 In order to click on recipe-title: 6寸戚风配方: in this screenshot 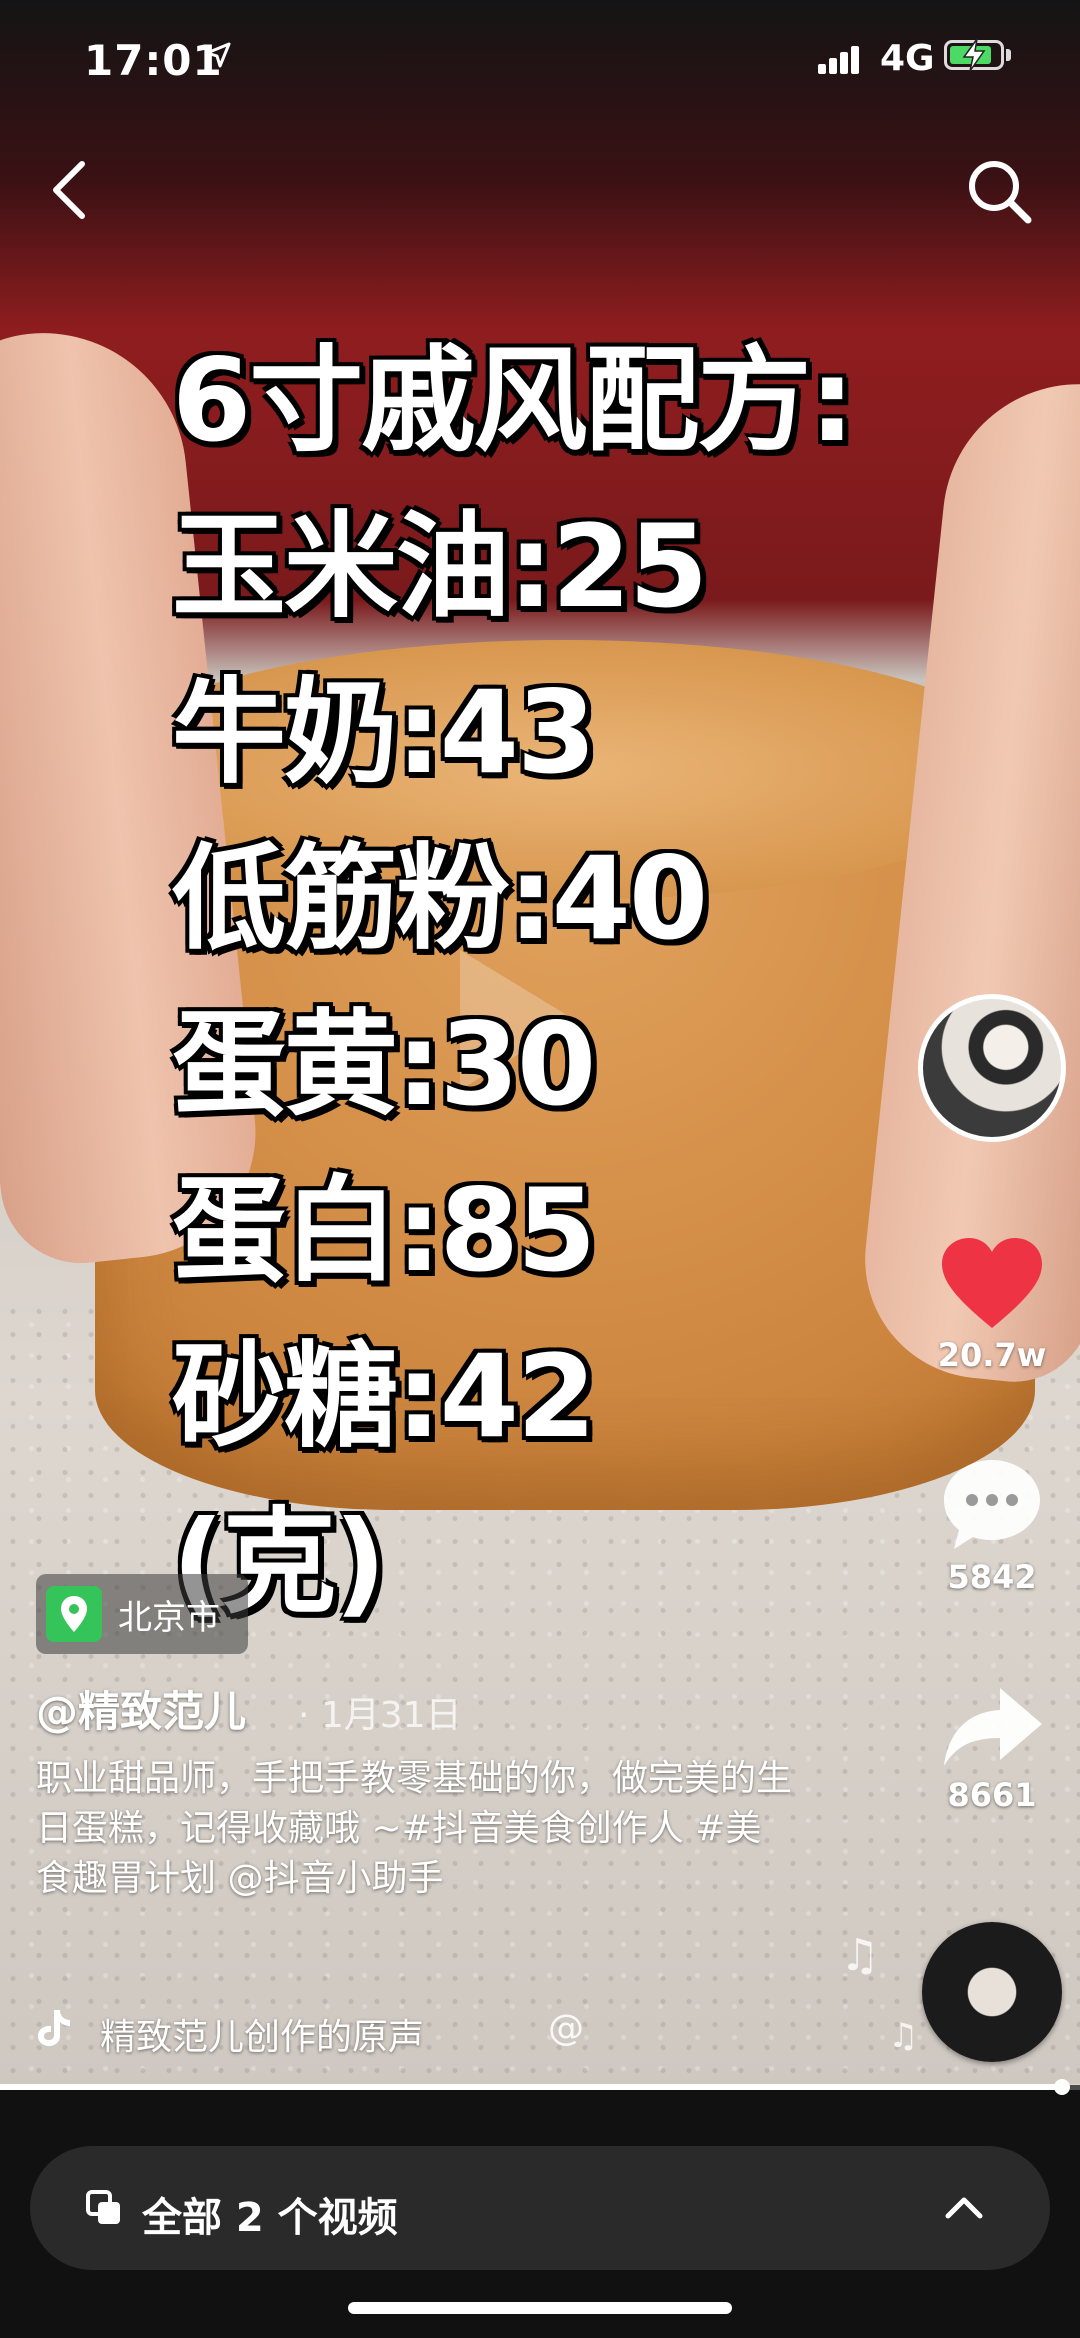, I will do `click(513, 400)`.